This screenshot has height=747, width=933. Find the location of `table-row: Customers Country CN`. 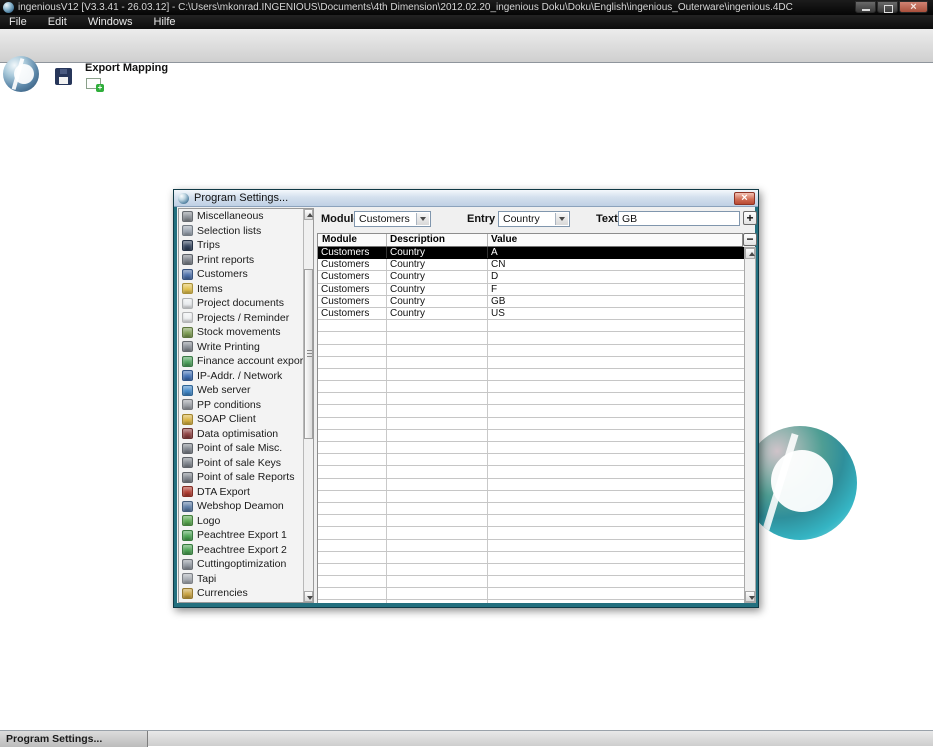

table-row: Customers Country CN is located at coordinates (531, 265).